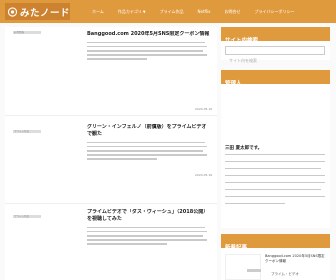 This screenshot has height=280, width=336. What do you see at coordinates (149, 216) in the screenshot?
I see `post-title: プライムビデオで「ダス・ヴィーシュ」（2018公開）を視聴してみた` at bounding box center [149, 216].